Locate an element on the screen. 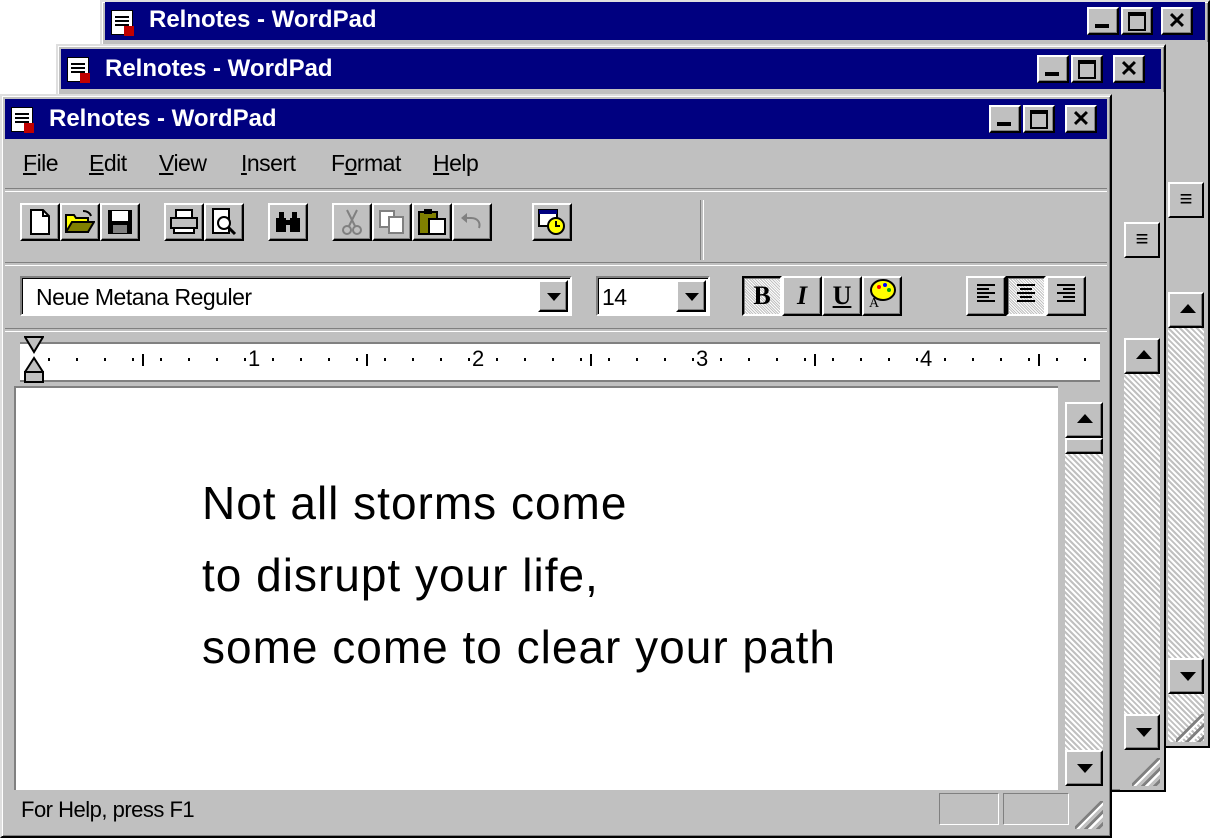  copy-icon is located at coordinates (391, 222).